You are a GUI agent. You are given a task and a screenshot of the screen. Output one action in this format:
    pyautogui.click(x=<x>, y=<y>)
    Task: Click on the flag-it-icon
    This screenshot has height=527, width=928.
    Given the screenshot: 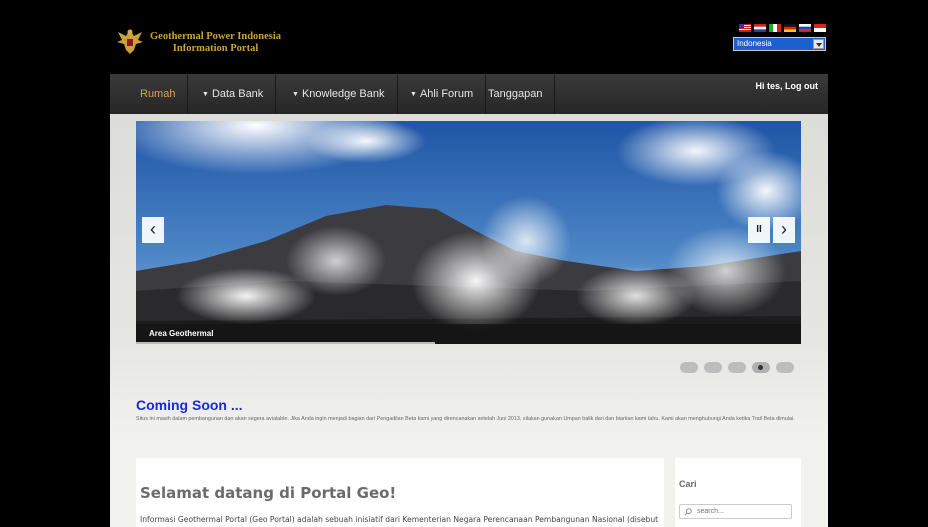 What is the action you would take?
    pyautogui.click(x=775, y=28)
    